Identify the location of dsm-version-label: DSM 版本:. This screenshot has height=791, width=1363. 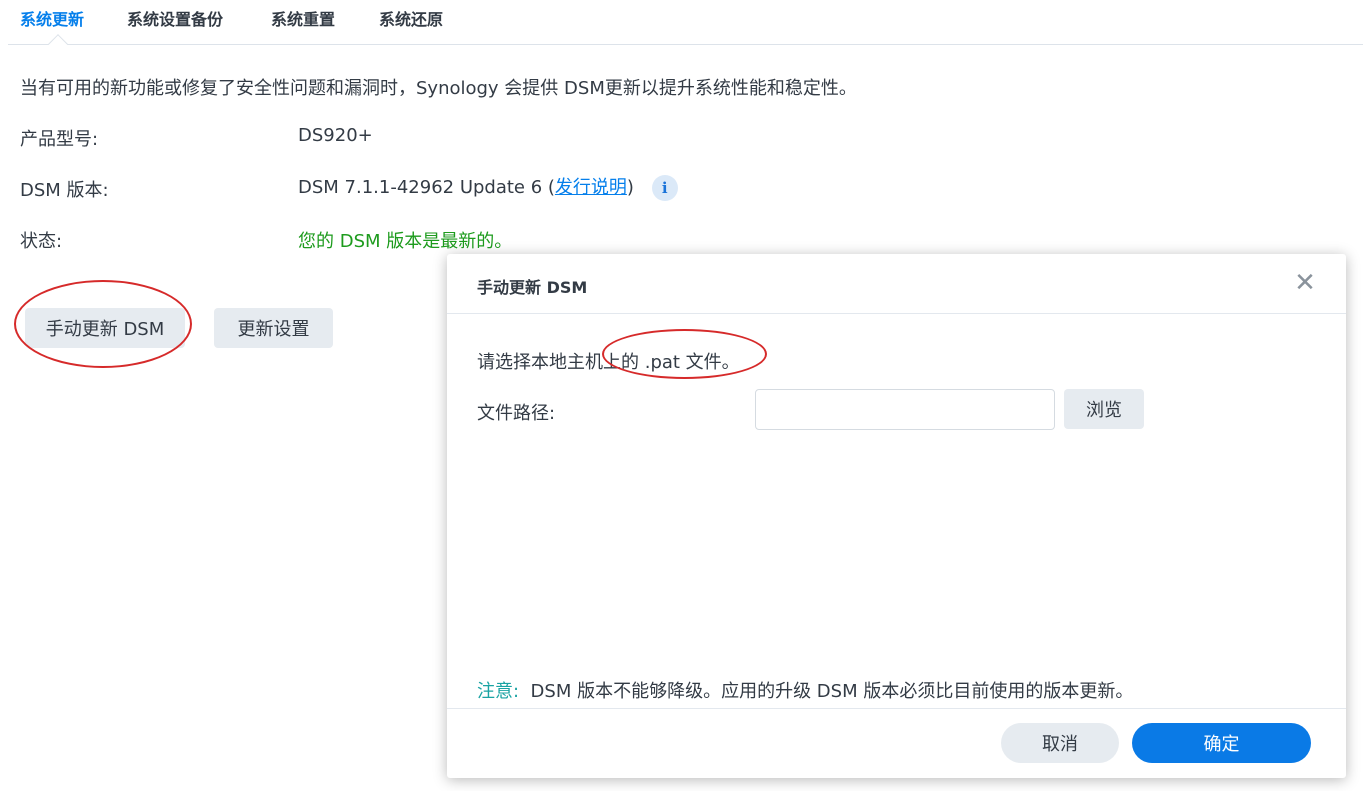
(64, 190).